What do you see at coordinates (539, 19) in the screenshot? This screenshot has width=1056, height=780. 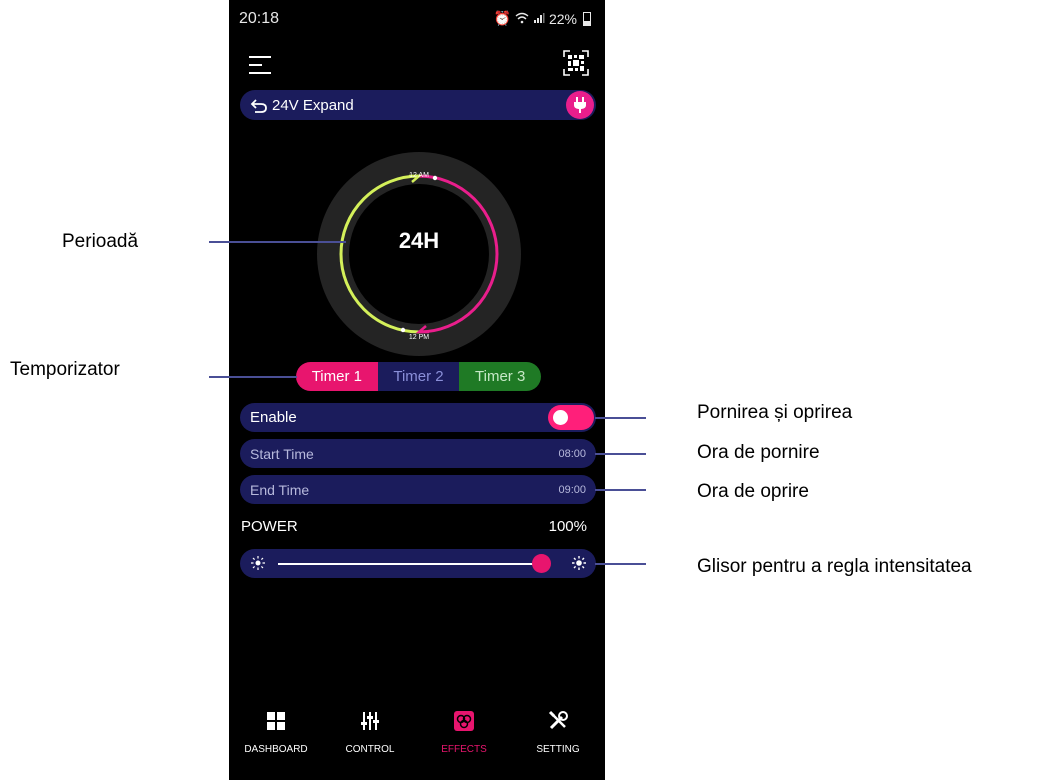 I see `signal-icon` at bounding box center [539, 19].